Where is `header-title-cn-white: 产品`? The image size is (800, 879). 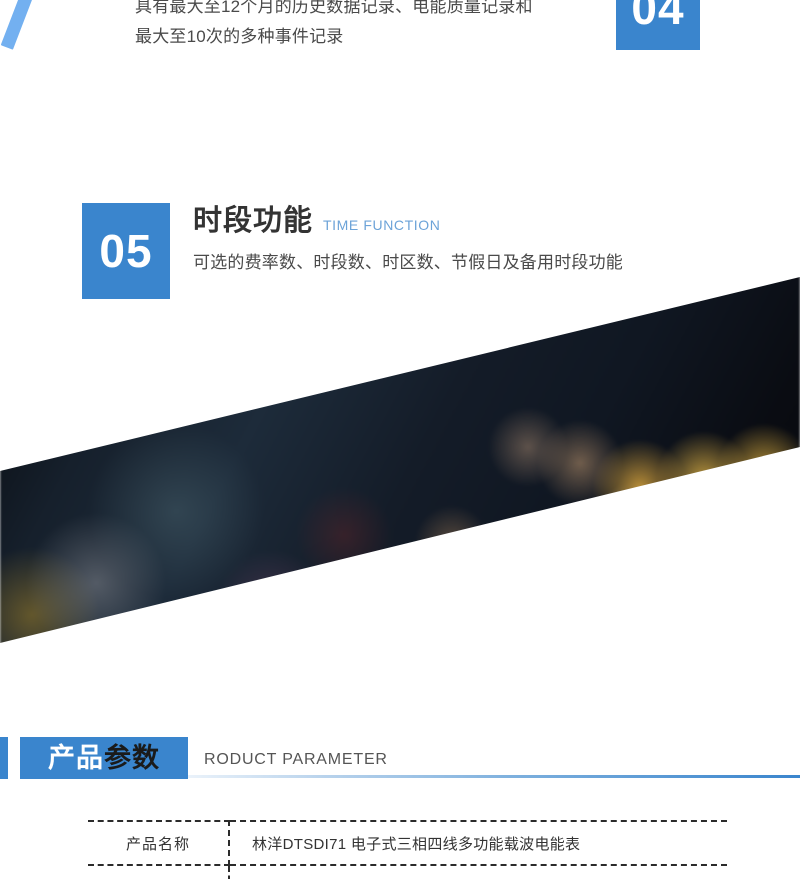
header-title-cn-white: 产品 is located at coordinates (76, 758).